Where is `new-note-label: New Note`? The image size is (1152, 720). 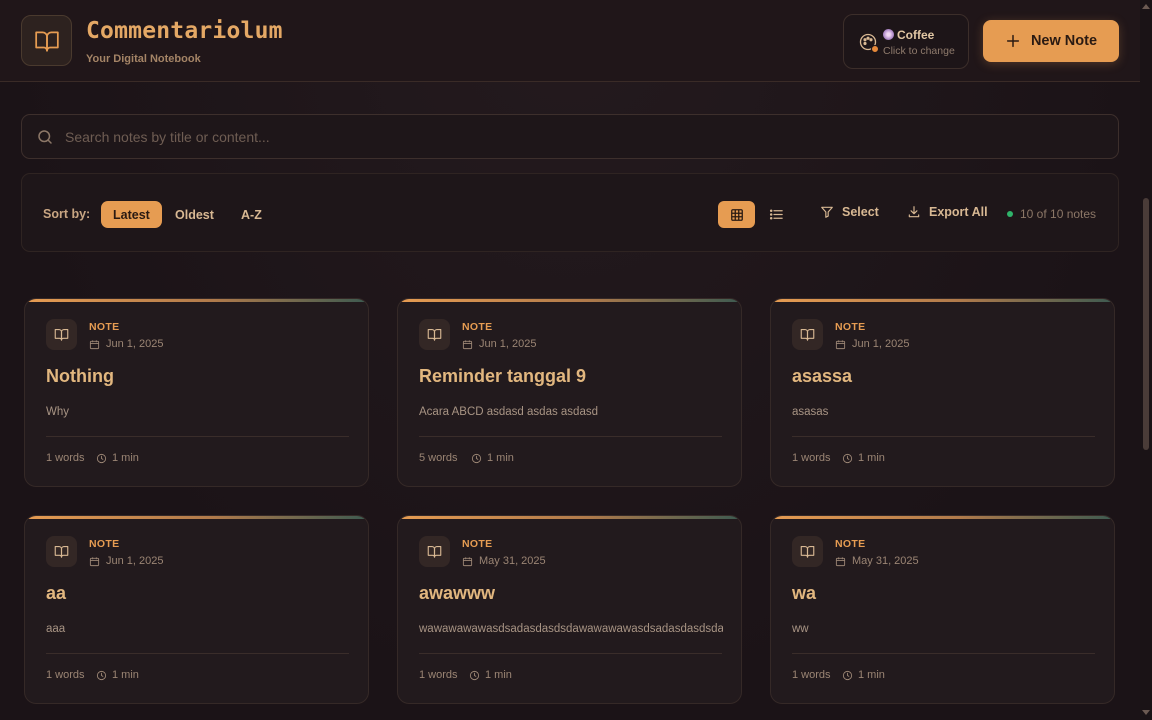
new-note-label: New Note is located at coordinates (1064, 41).